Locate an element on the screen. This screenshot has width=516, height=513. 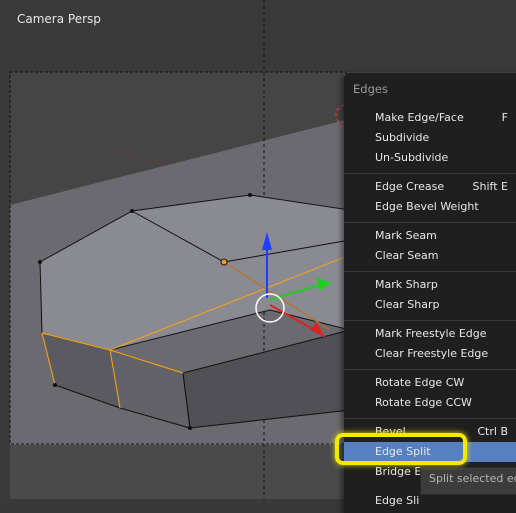
menu-item-label: Un-Subdivide is located at coordinates (412, 157).